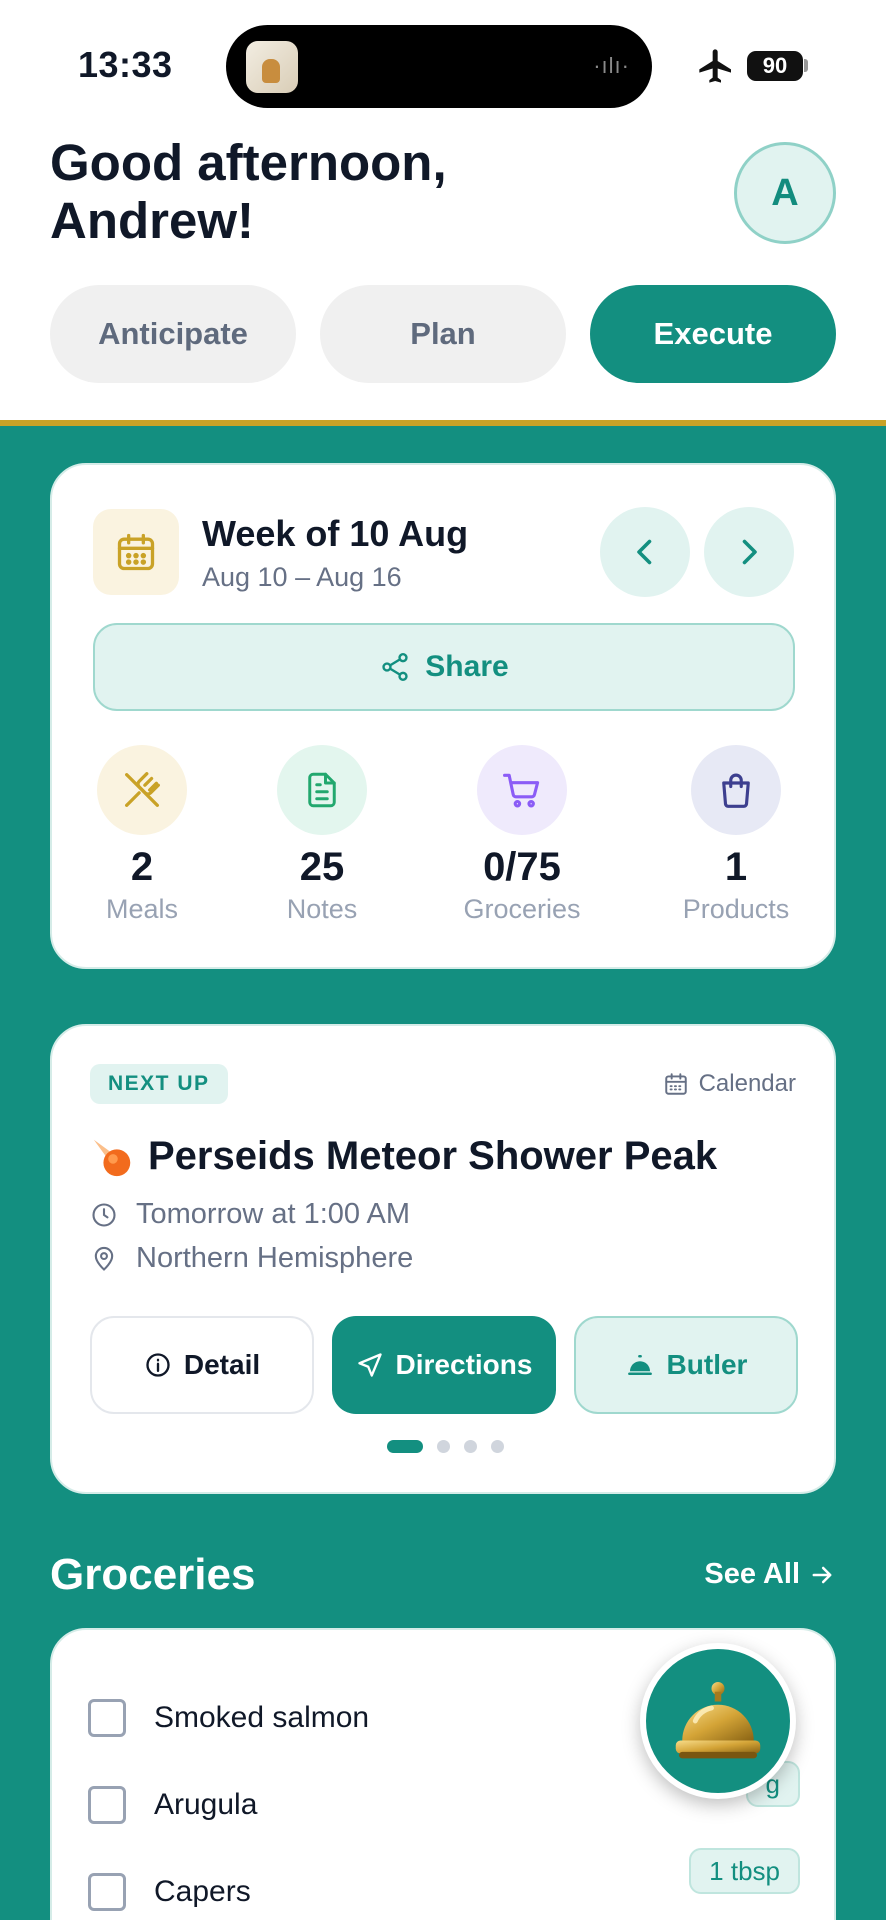  What do you see at coordinates (273, 1214) in the screenshot?
I see `event-time: Tomorrow at 1:00 AM` at bounding box center [273, 1214].